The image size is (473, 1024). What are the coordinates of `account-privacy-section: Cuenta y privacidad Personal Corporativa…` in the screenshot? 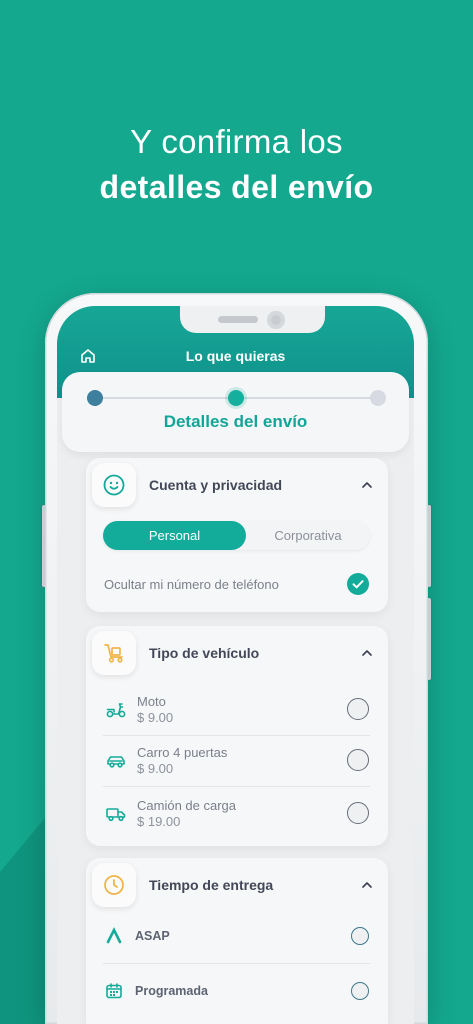 It's located at (237, 535).